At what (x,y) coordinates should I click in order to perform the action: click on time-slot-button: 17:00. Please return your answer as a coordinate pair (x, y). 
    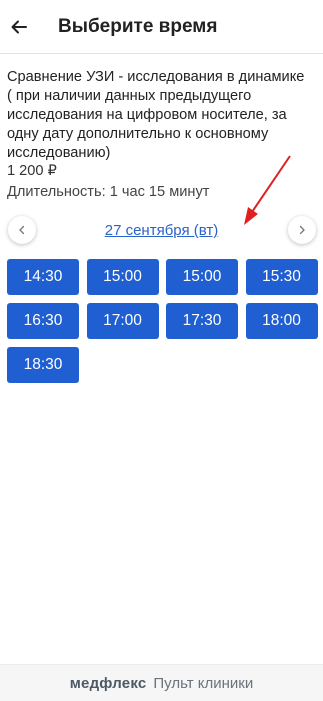
    Looking at the image, I should click on (122, 321).